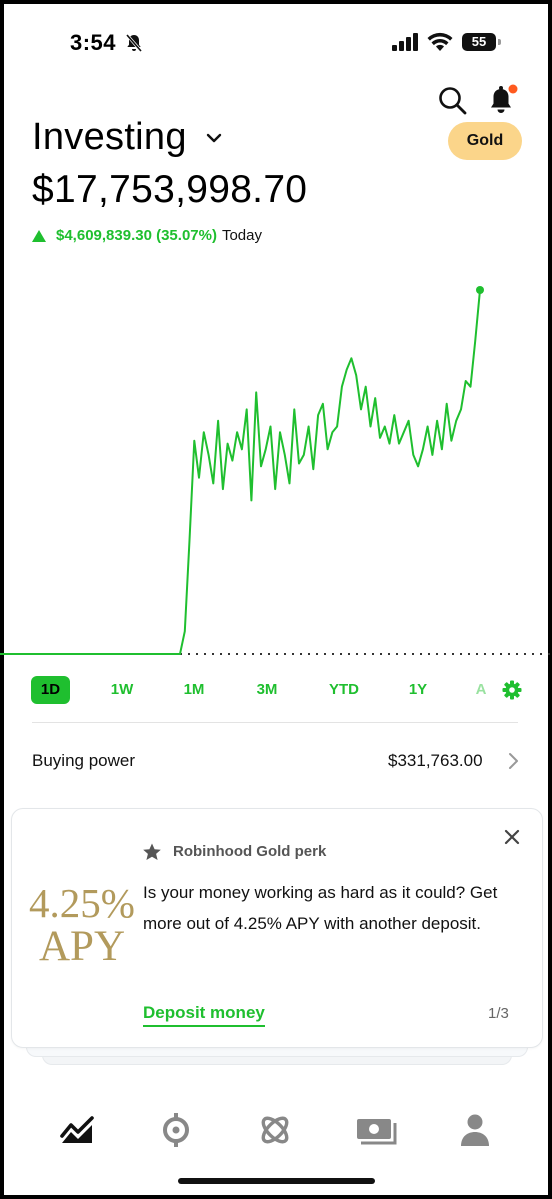 Image resolution: width=552 pixels, height=1199 pixels. Describe the element at coordinates (405, 42) in the screenshot. I see `signal-icon` at that location.